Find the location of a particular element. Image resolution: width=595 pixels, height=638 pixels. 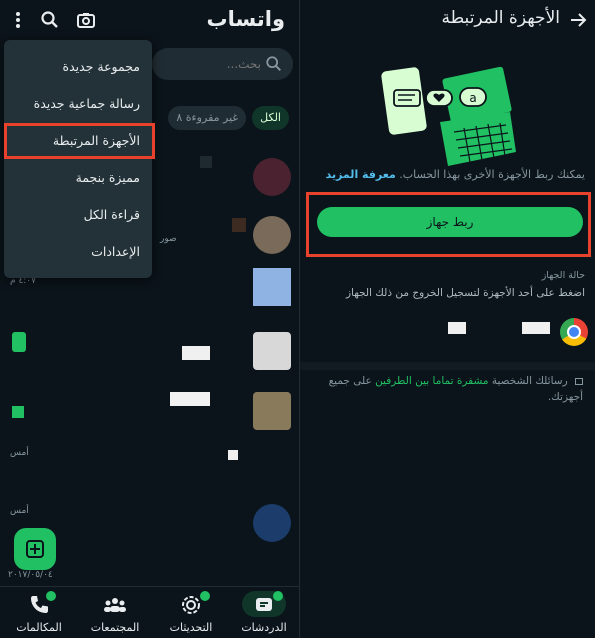

linked-devices-header: الأجهزة المرتبطة is located at coordinates (447, 20).